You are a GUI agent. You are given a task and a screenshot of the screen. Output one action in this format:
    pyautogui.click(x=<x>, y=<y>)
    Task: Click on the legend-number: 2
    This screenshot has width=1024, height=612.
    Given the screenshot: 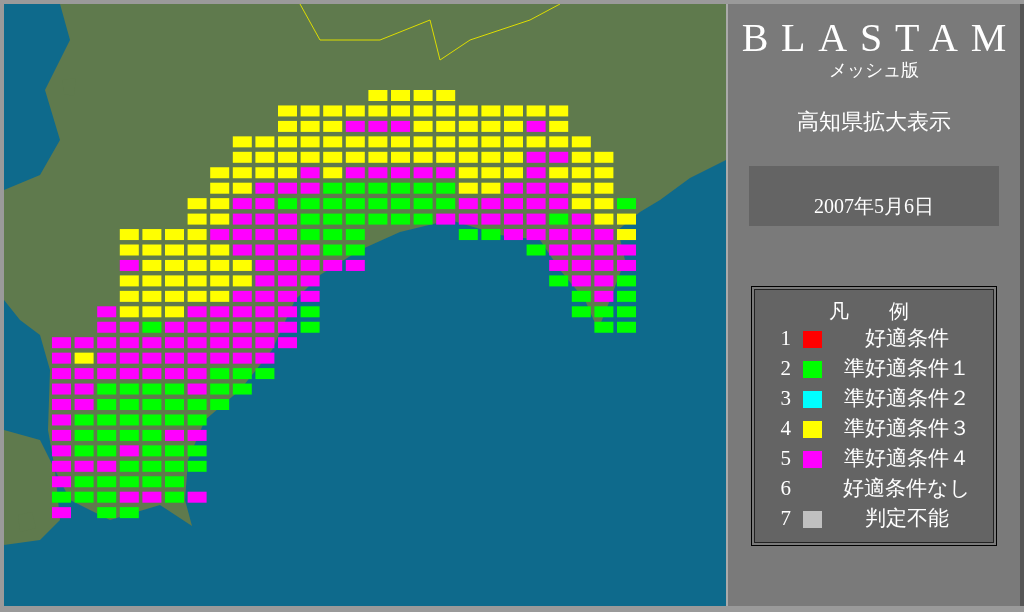 What is the action you would take?
    pyautogui.click(x=785, y=369)
    